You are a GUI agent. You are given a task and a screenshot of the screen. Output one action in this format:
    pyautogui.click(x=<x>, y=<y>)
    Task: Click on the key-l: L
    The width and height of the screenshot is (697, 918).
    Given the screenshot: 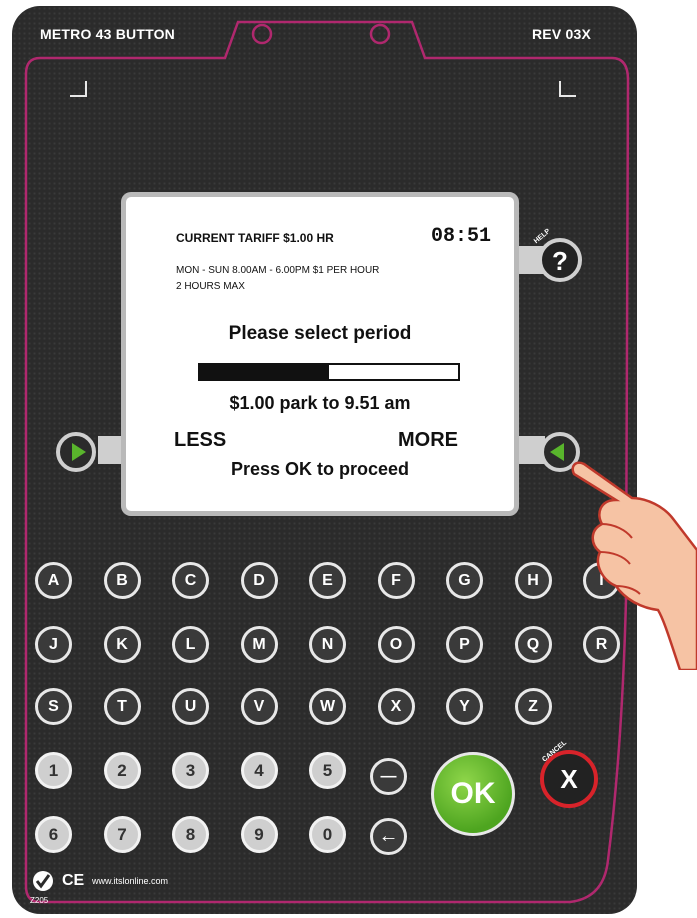 What is the action you would take?
    pyautogui.click(x=190, y=644)
    